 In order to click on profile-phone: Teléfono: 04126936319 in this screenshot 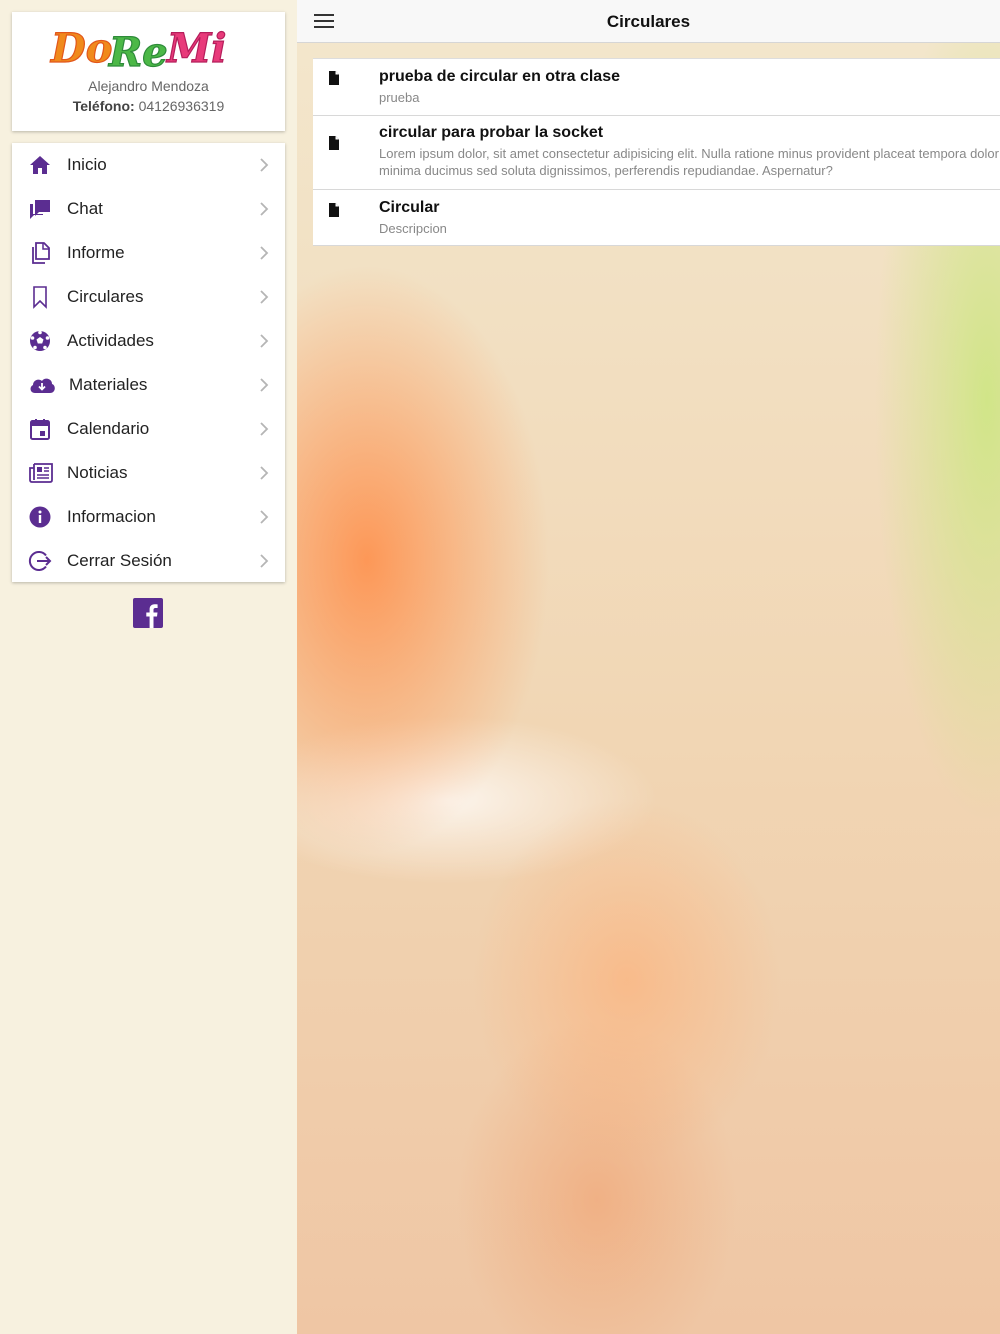, I will do `click(148, 106)`.